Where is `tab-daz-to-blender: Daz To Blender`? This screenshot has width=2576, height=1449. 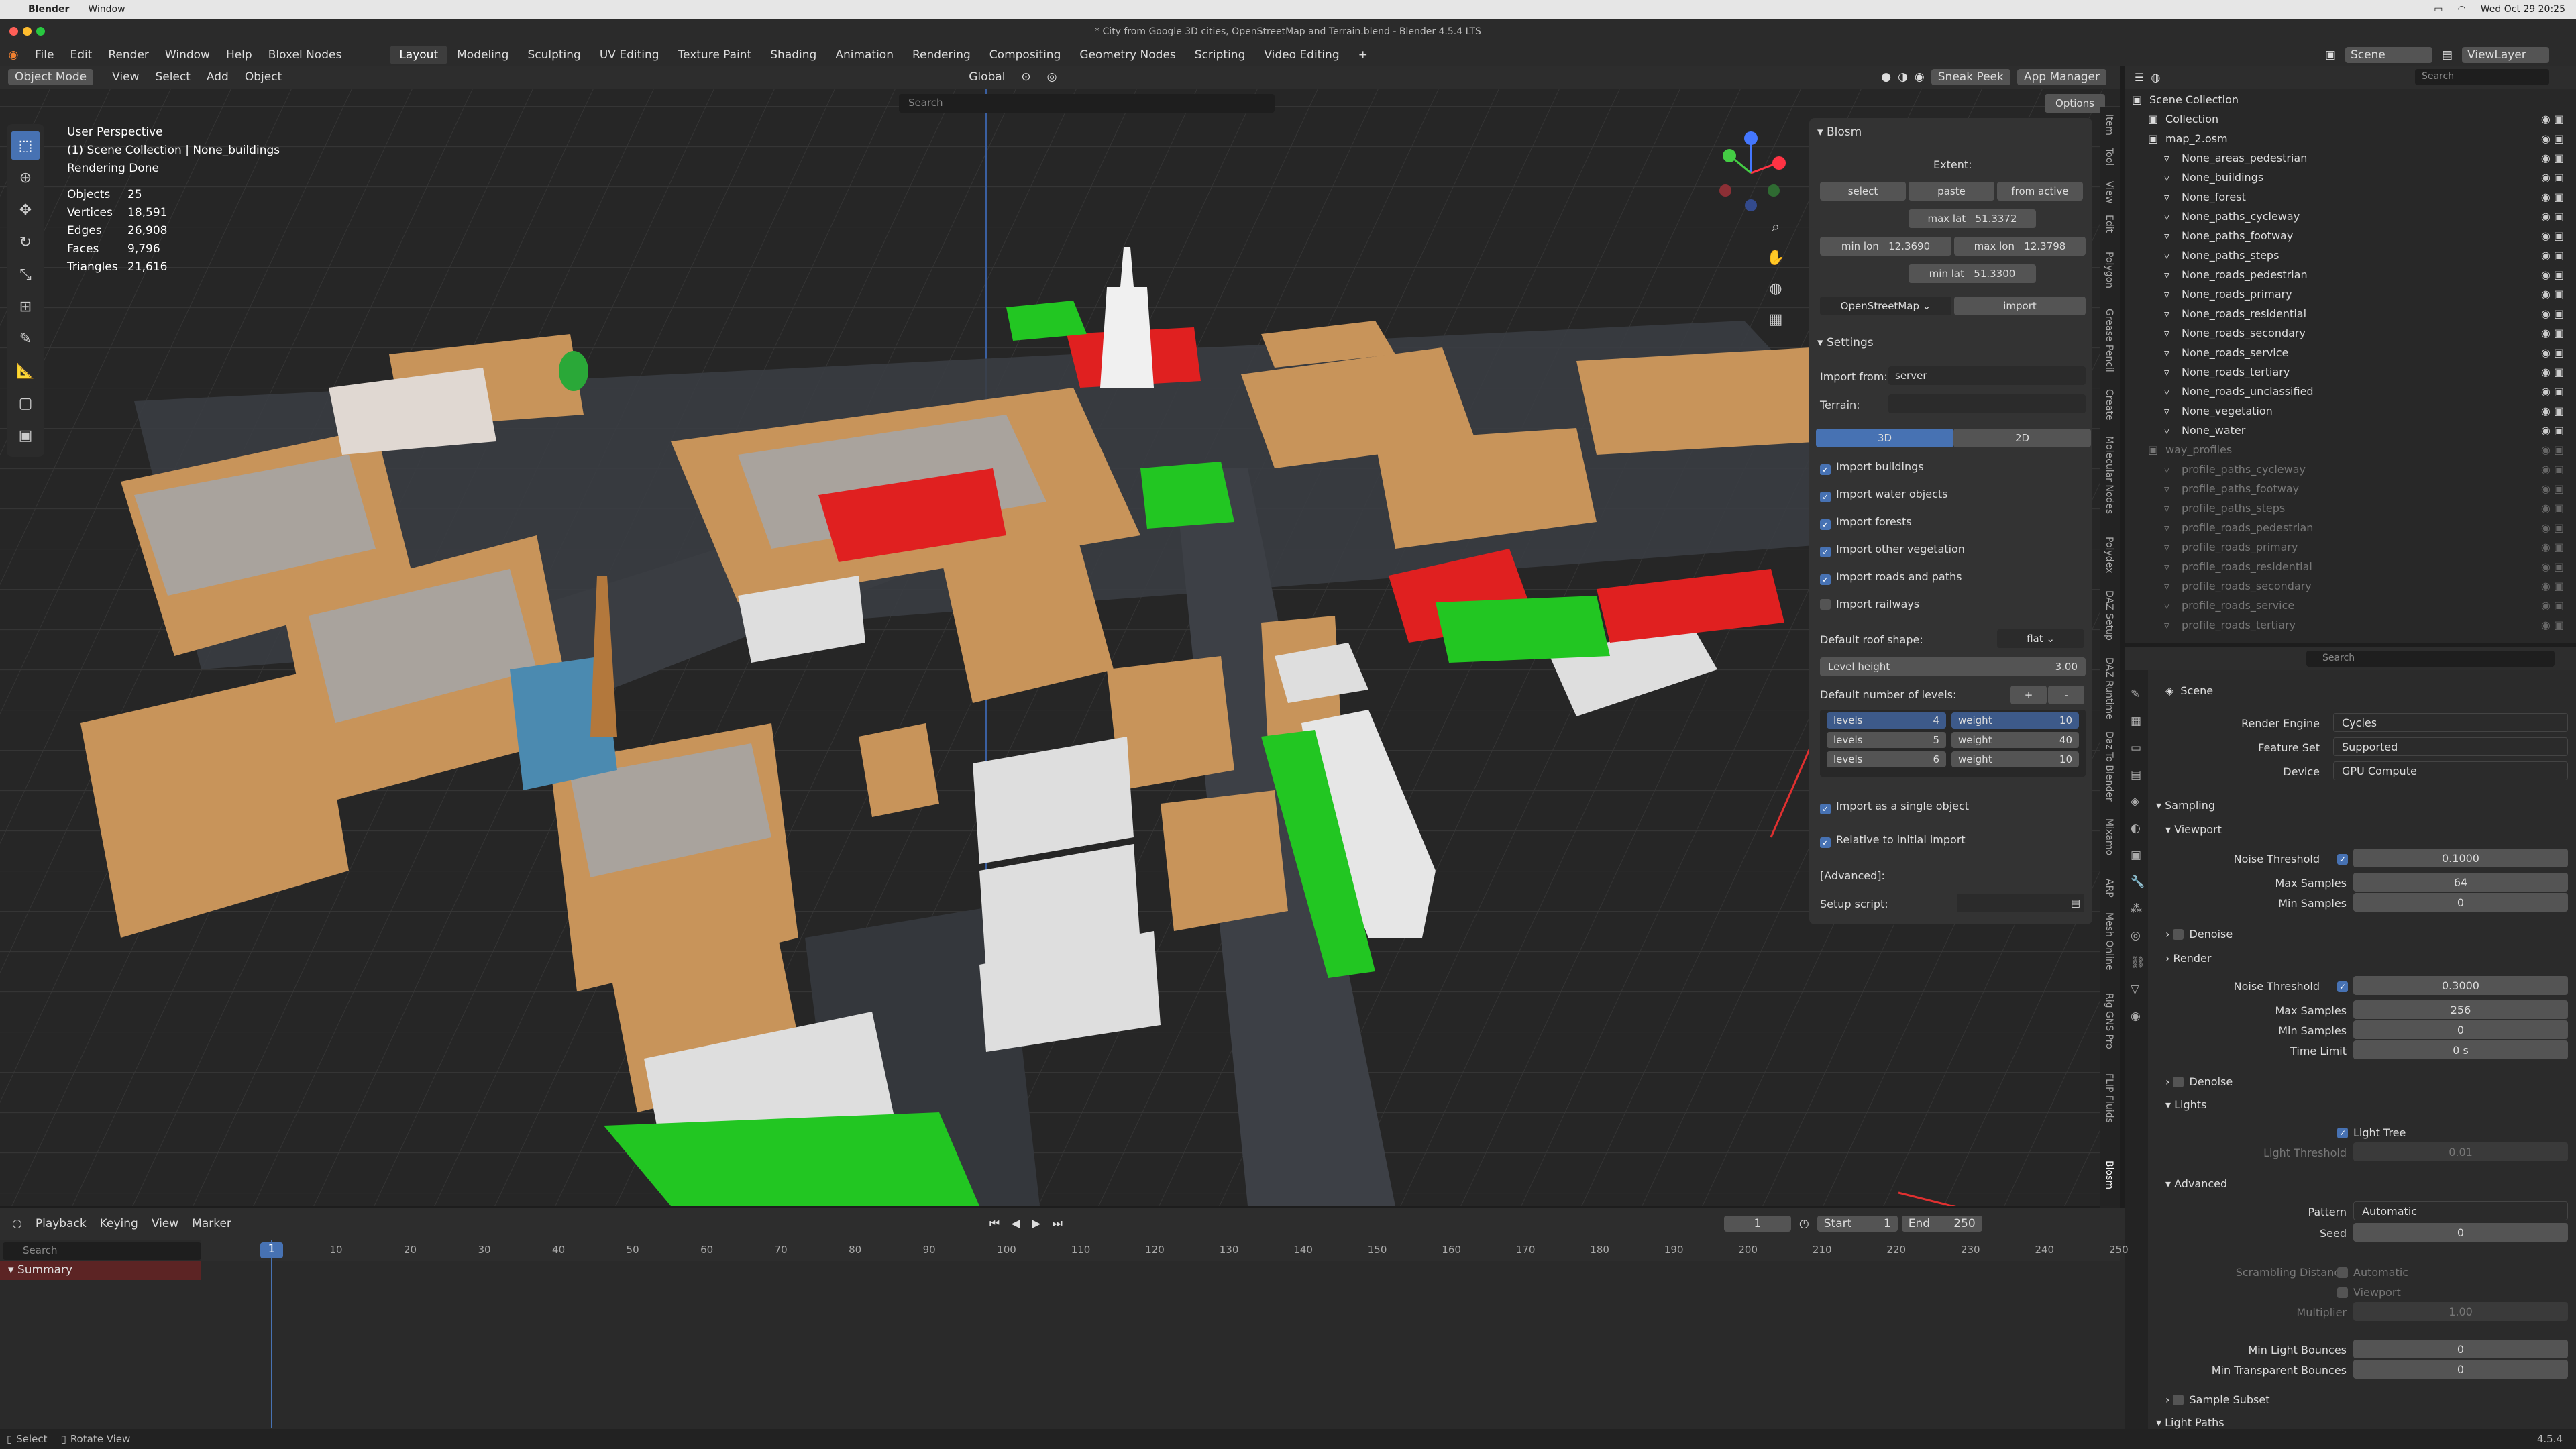 tab-daz-to-blender: Daz To Blender is located at coordinates (2109, 766).